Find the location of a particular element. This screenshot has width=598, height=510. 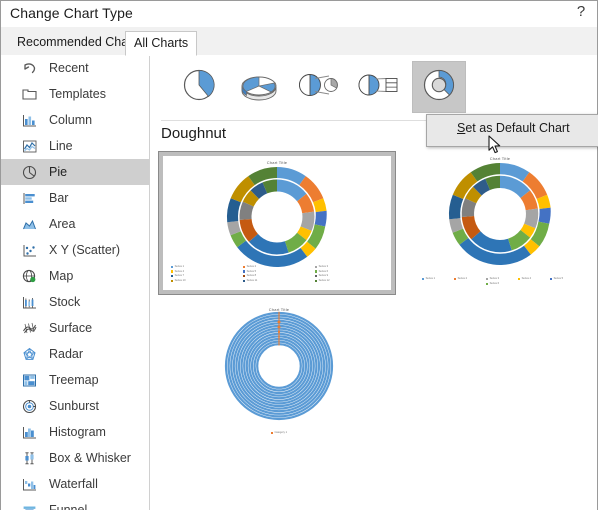

context-menu: Set as Default Chart is located at coordinates (512, 130).